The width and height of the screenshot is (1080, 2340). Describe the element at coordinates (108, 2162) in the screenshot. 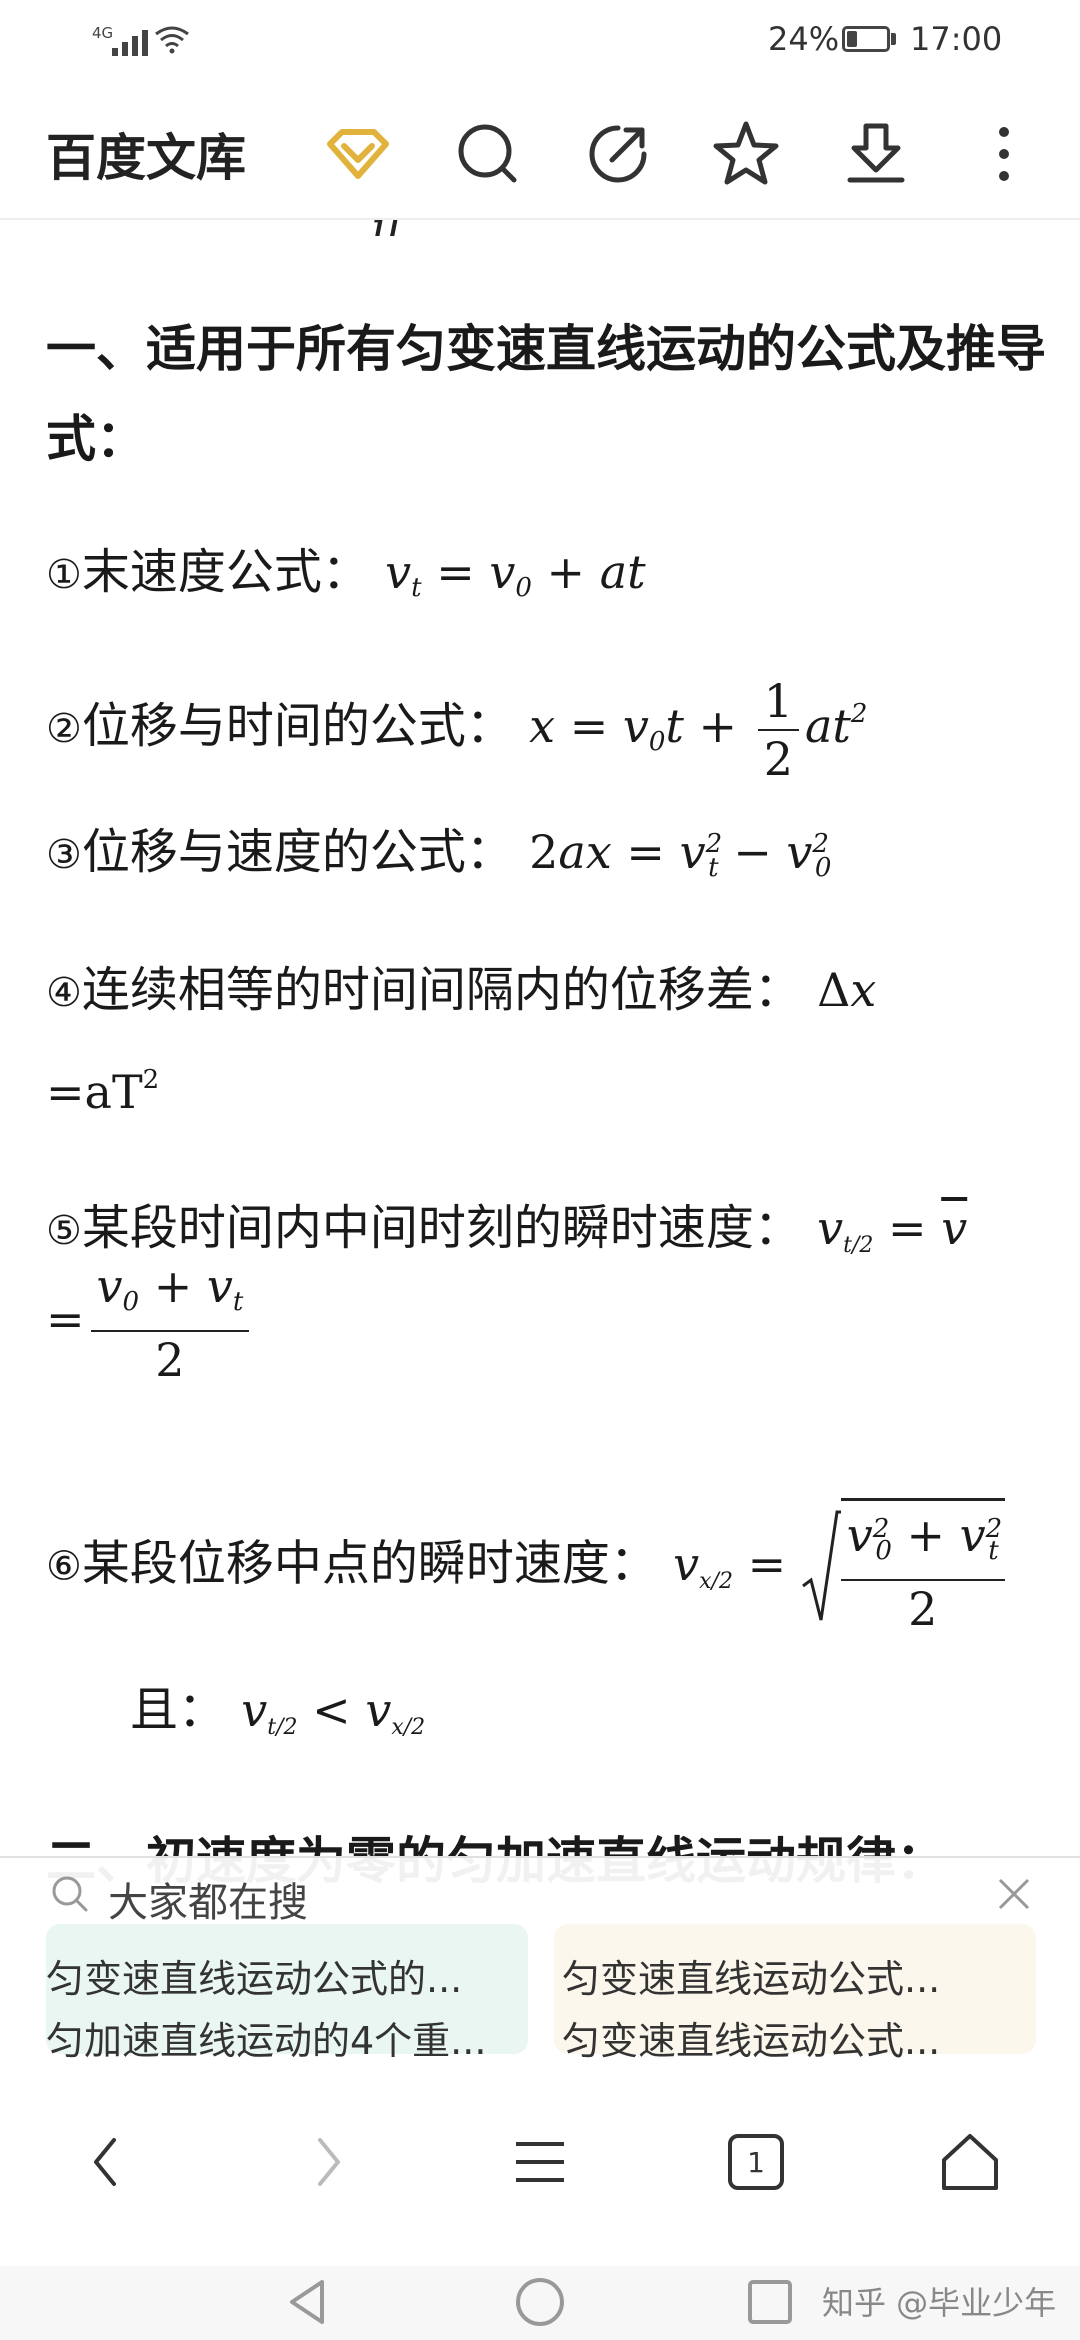

I see `back-icon` at that location.